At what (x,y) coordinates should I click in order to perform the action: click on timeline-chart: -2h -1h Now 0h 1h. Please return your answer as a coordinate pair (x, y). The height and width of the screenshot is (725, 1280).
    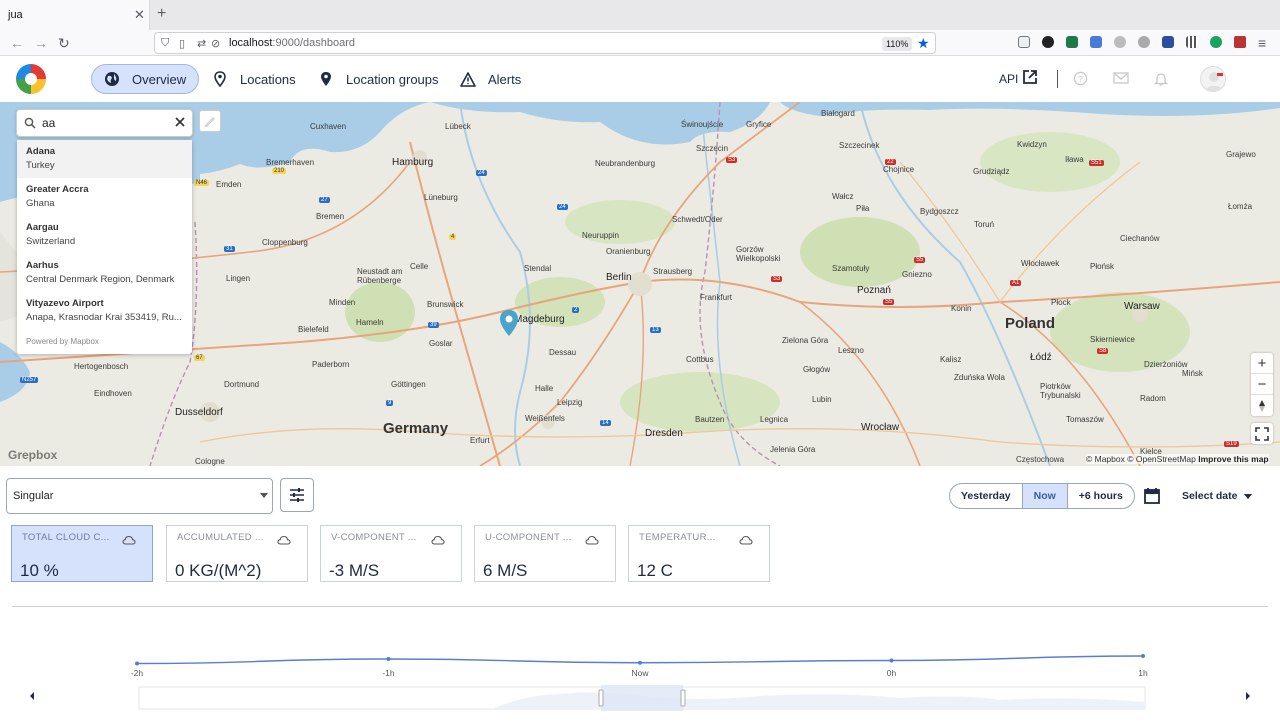
    Looking at the image, I should click on (640, 675).